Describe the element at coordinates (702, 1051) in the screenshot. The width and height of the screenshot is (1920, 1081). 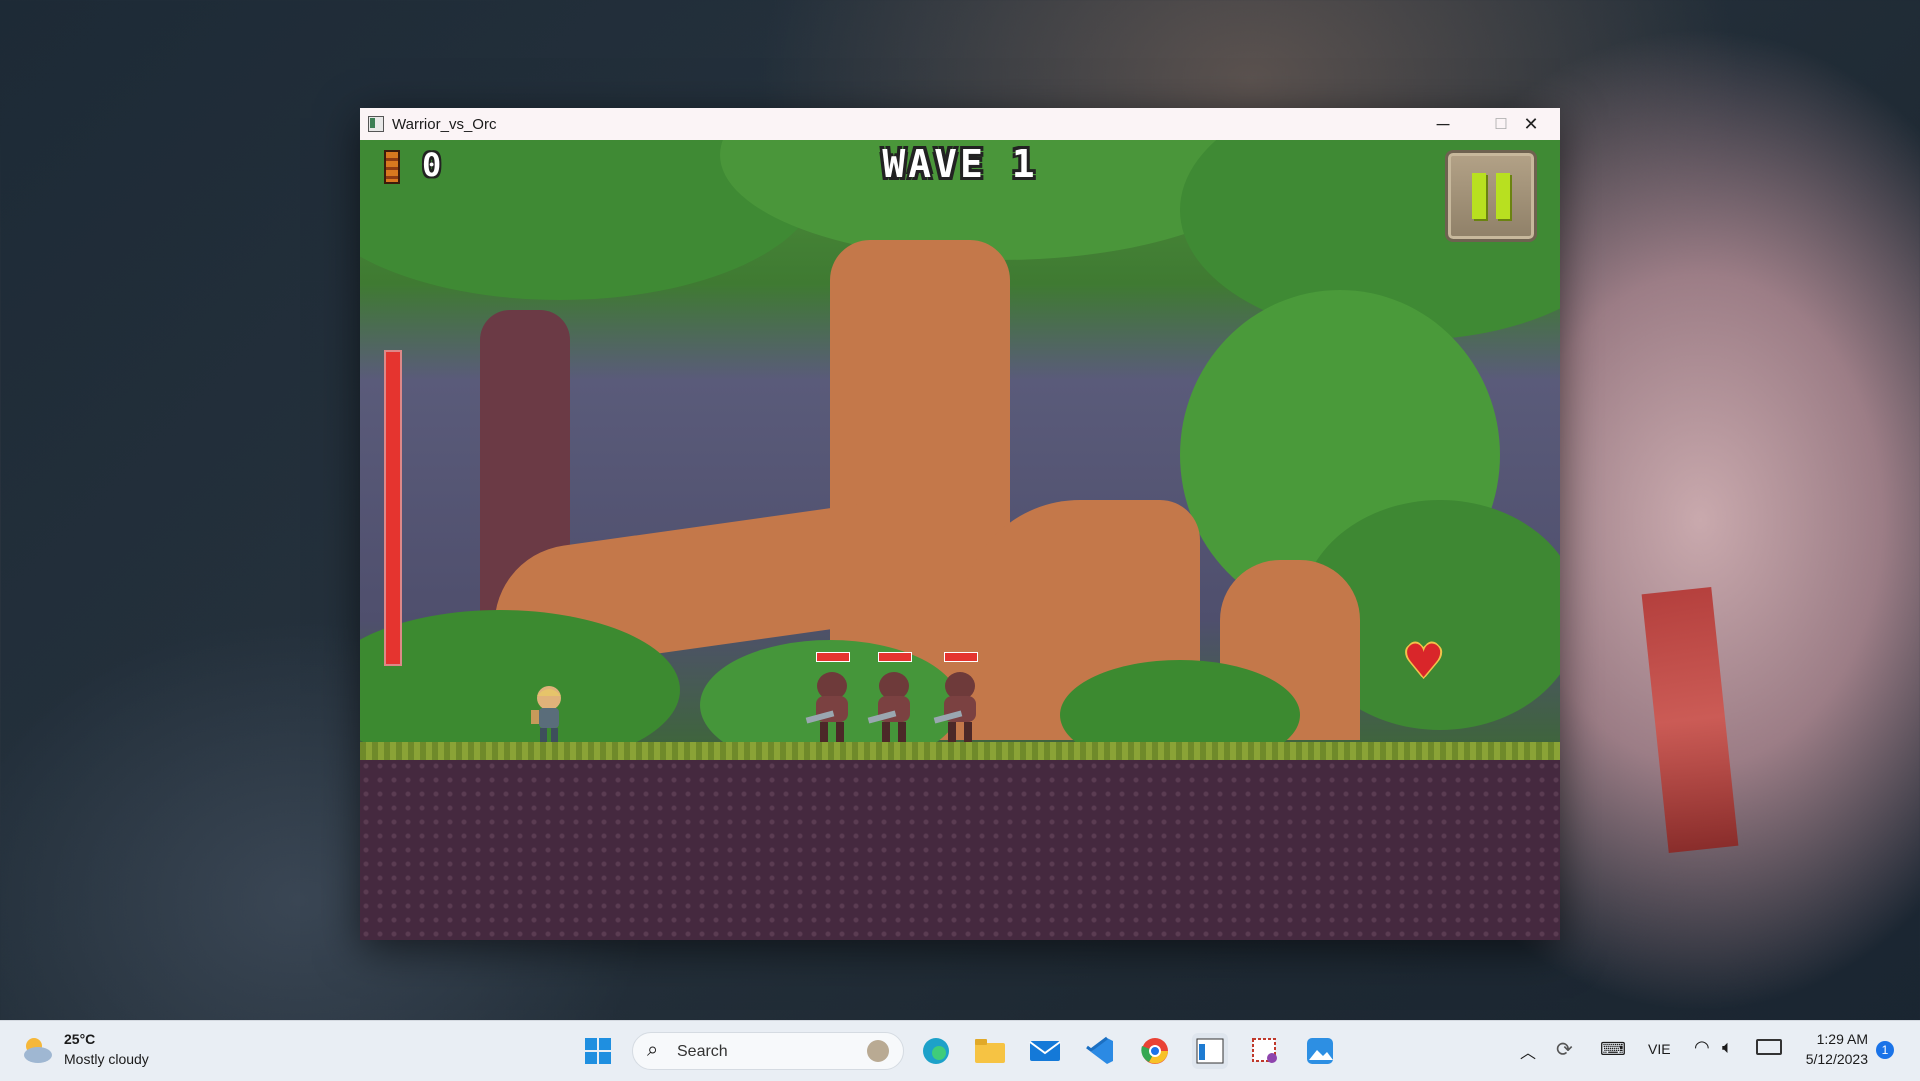
I see `search-label: Search` at that location.